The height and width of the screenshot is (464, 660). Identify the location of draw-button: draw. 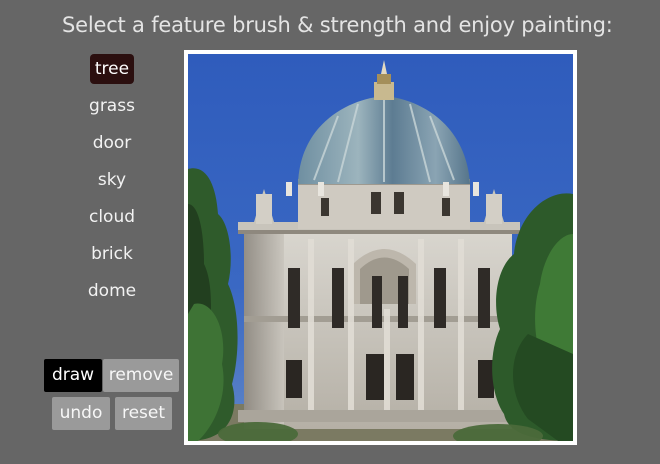
(73, 375).